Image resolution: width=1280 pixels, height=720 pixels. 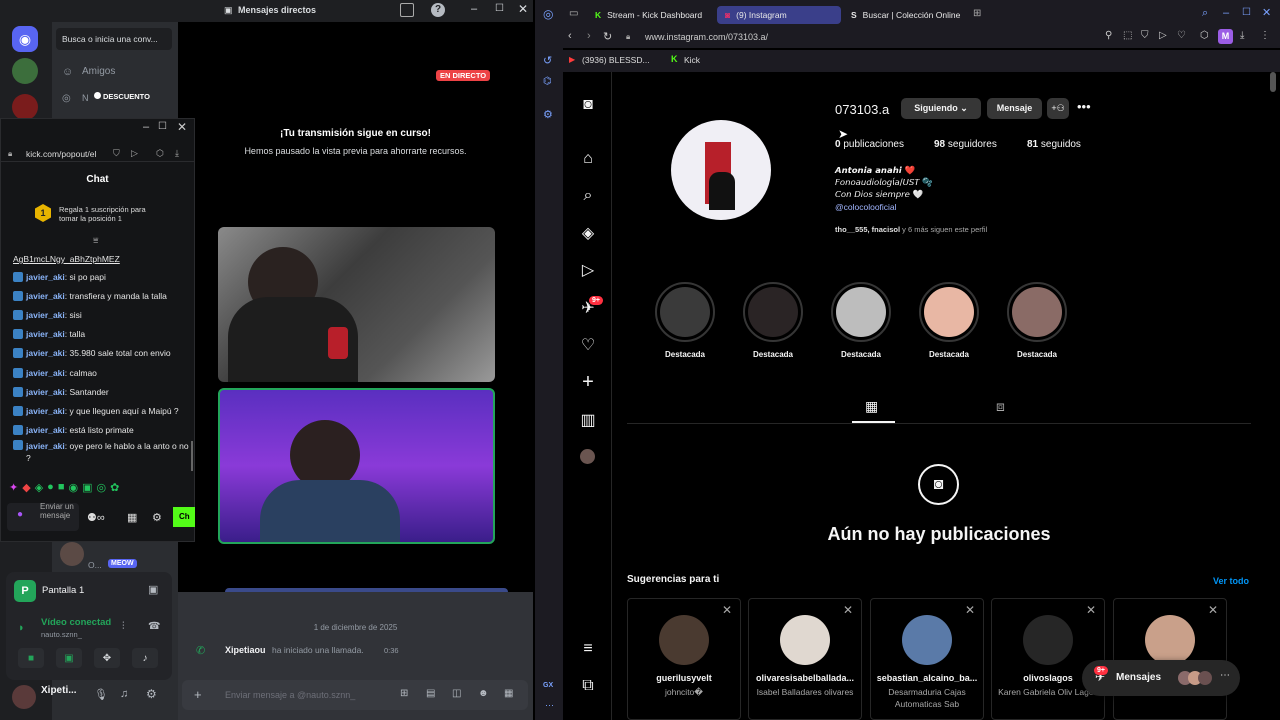 What do you see at coordinates (153, 589) in the screenshot?
I see `screen-share-icon: ▣` at bounding box center [153, 589].